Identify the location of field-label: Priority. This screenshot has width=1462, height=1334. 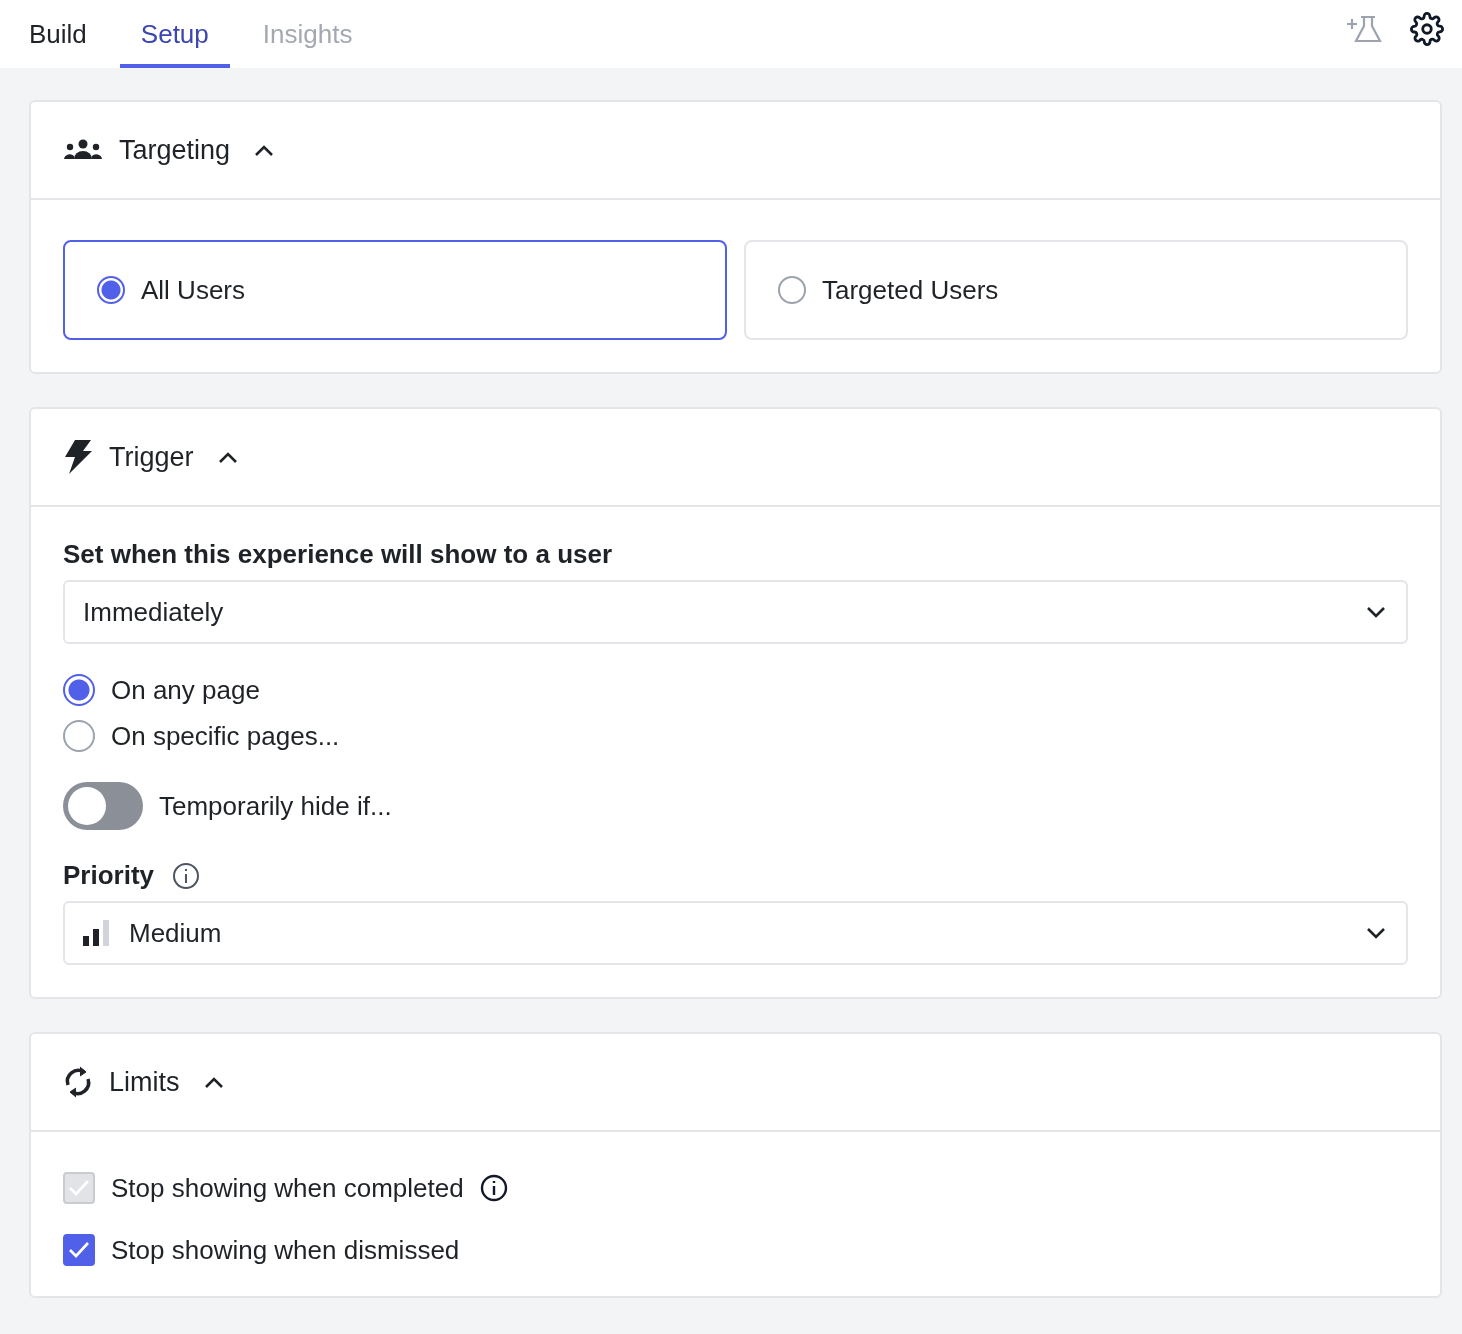
(109, 875).